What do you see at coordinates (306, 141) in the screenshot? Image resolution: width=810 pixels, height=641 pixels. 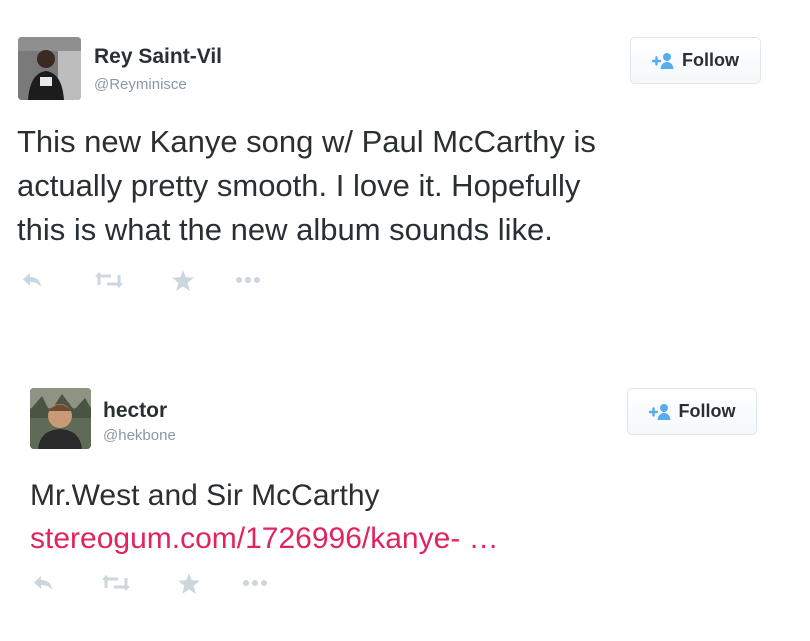 I see `tweet-text-line: This new Kanye song w/ Paul McCarthy is` at bounding box center [306, 141].